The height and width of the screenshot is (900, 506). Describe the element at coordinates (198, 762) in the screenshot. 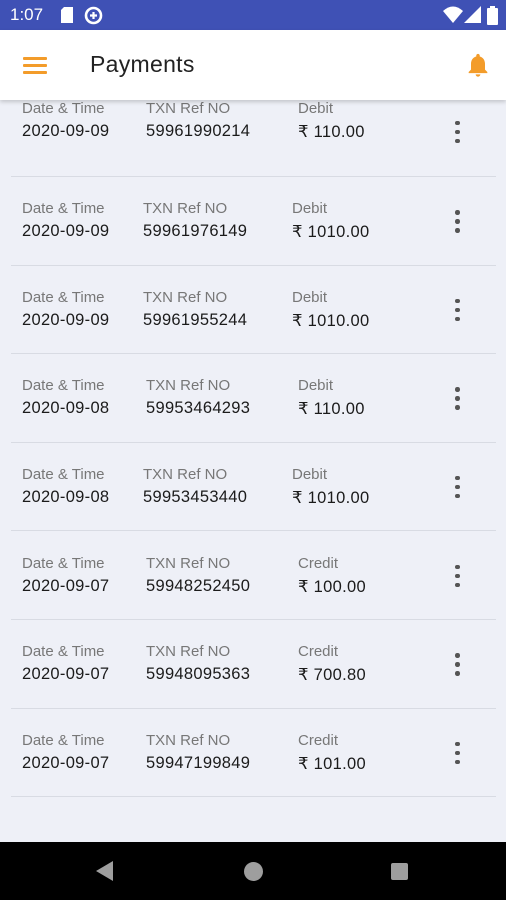

I see `ref-value: 59947199849` at that location.